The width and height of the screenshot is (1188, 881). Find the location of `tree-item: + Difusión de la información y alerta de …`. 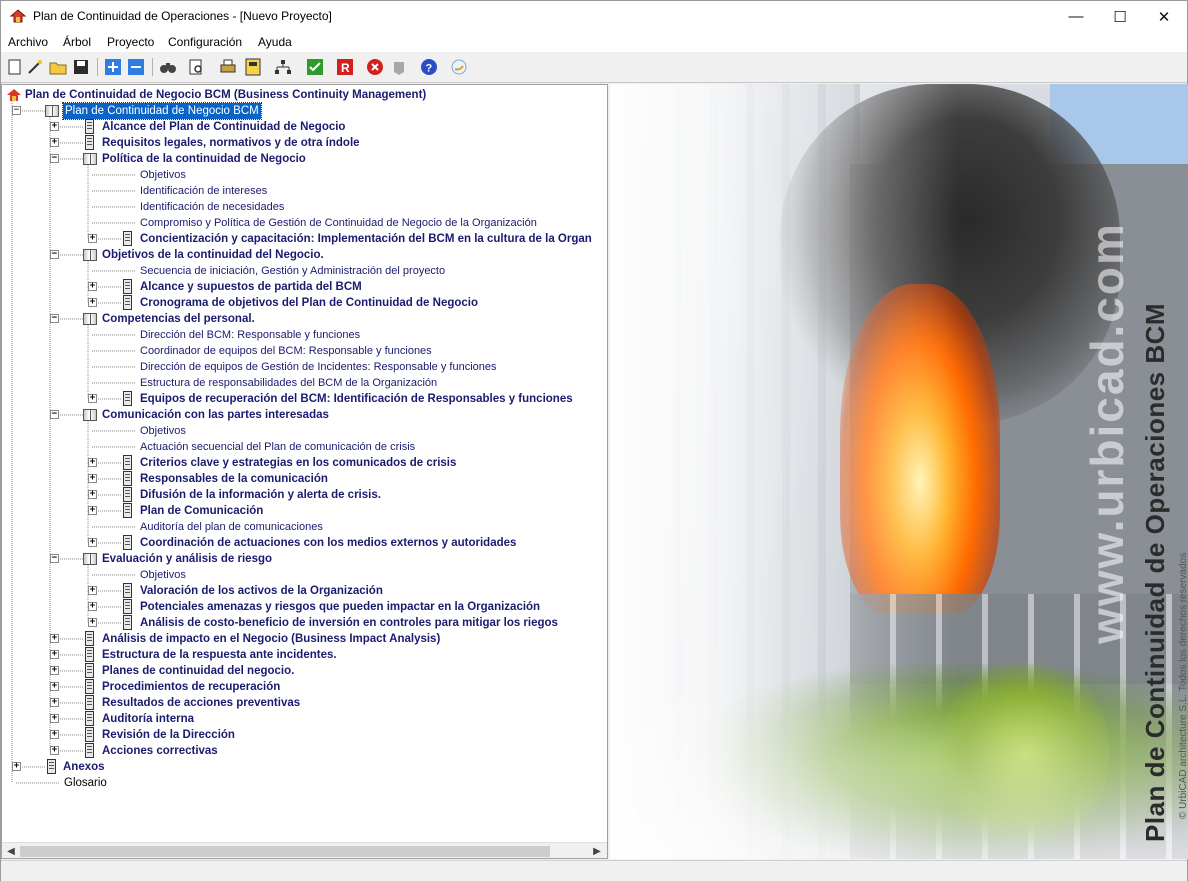

tree-item: + Difusión de la información y alerta de … is located at coordinates (304, 495).